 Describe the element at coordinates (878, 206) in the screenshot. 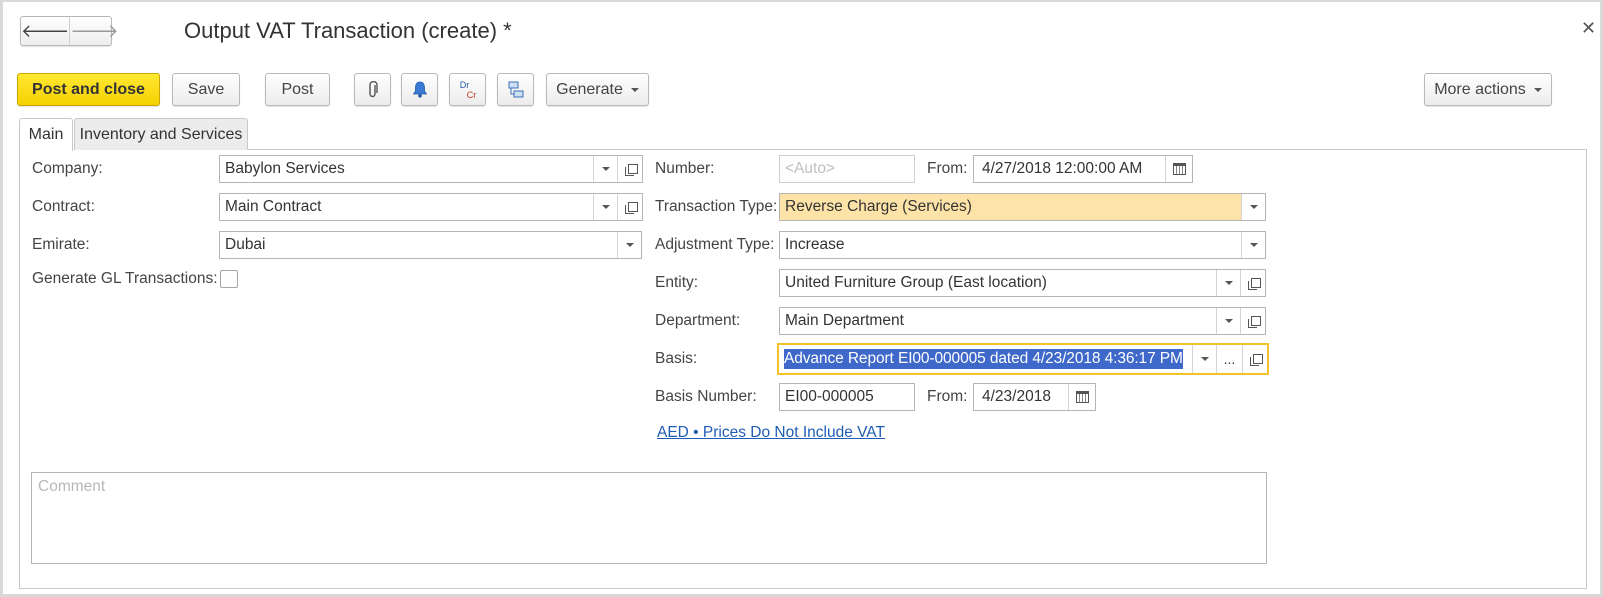

I see `transaction-type-value: Reverse Charge (Services)` at that location.